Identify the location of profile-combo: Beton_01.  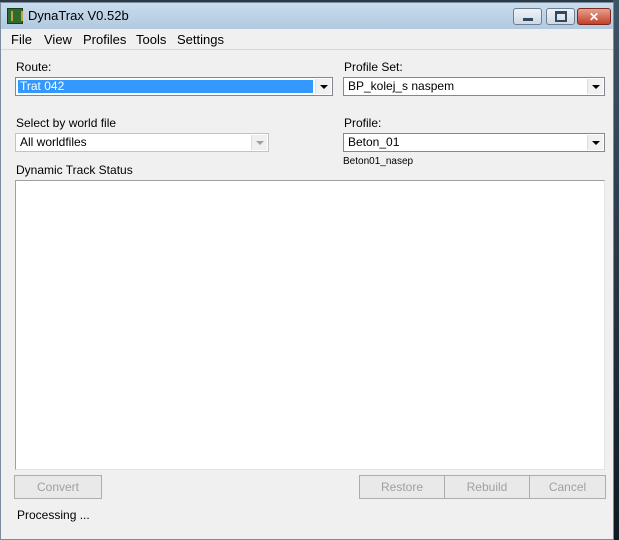
(474, 142).